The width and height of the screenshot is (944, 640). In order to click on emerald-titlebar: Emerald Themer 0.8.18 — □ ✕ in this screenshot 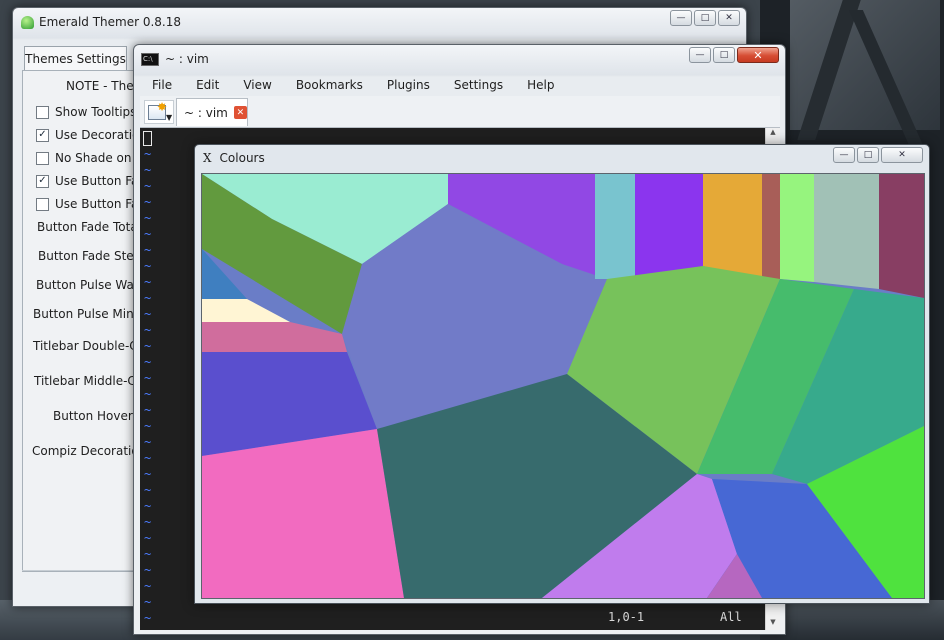, I will do `click(379, 22)`.